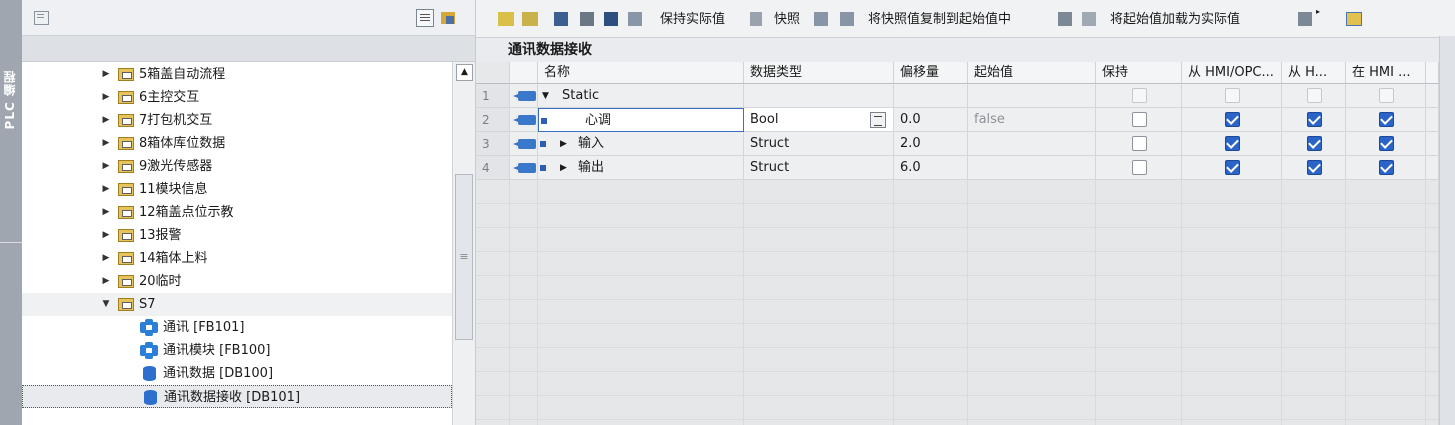  Describe the element at coordinates (464, 72) in the screenshot. I see `scroll-up-button: ▲` at that location.